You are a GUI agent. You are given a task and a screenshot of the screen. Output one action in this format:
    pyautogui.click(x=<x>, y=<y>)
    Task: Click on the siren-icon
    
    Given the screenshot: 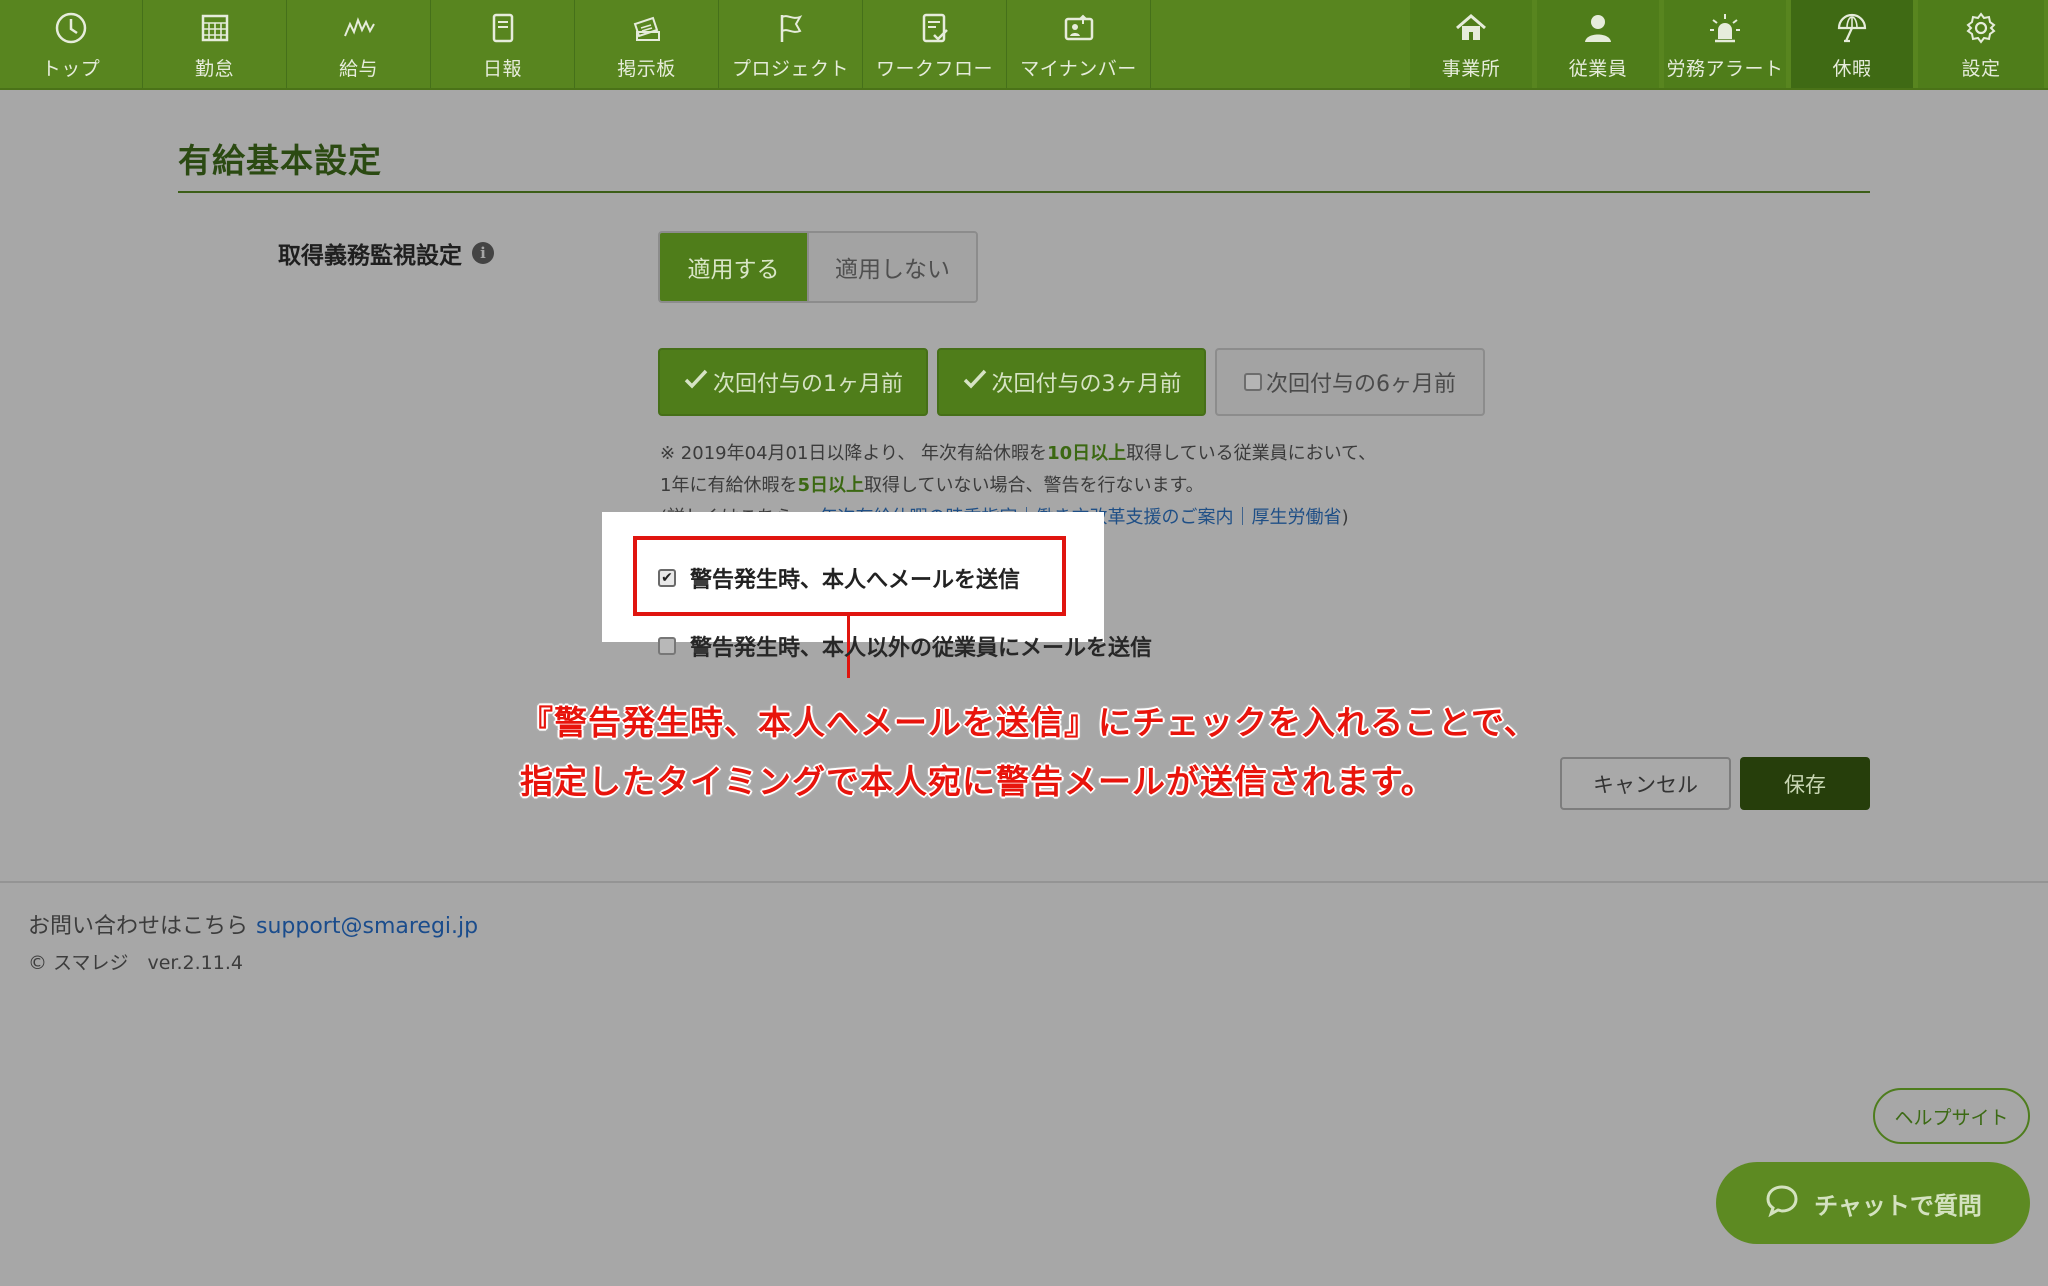 What is the action you would take?
    pyautogui.click(x=1725, y=28)
    